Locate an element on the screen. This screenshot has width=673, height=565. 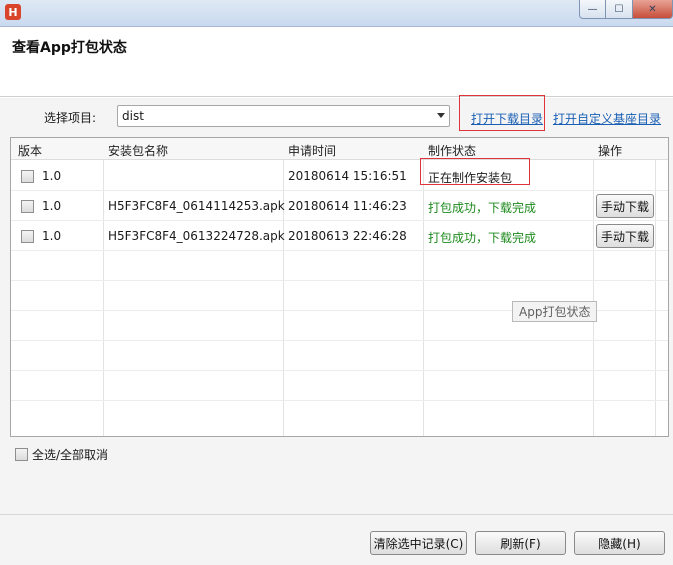
open-download-dir-link: 打开下载目录 is located at coordinates (507, 118).